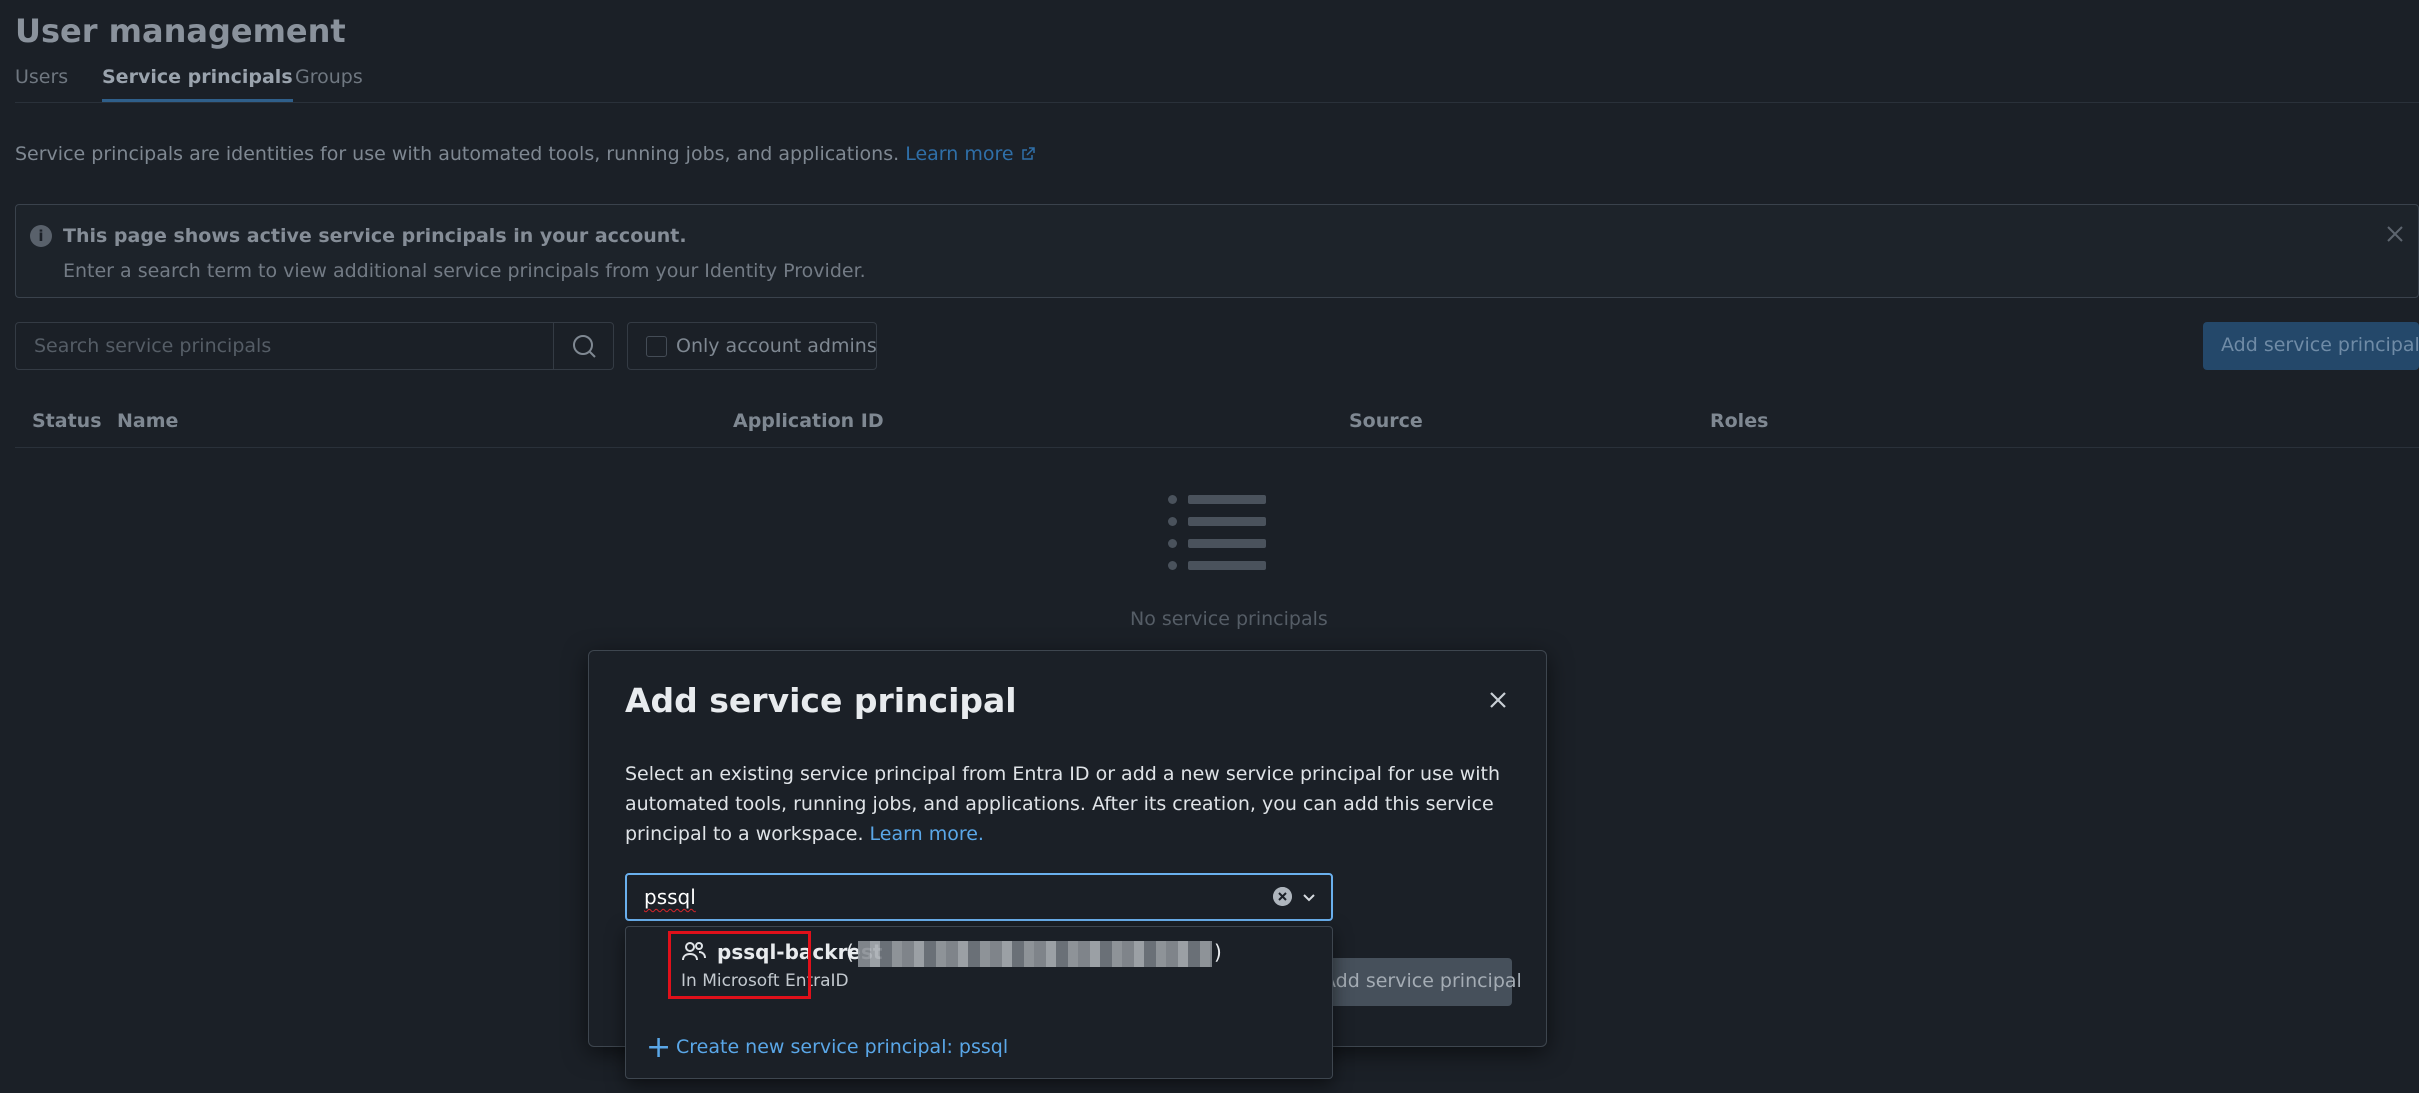  I want to click on create-new-label: Create new service principal: pssql, so click(842, 1047).